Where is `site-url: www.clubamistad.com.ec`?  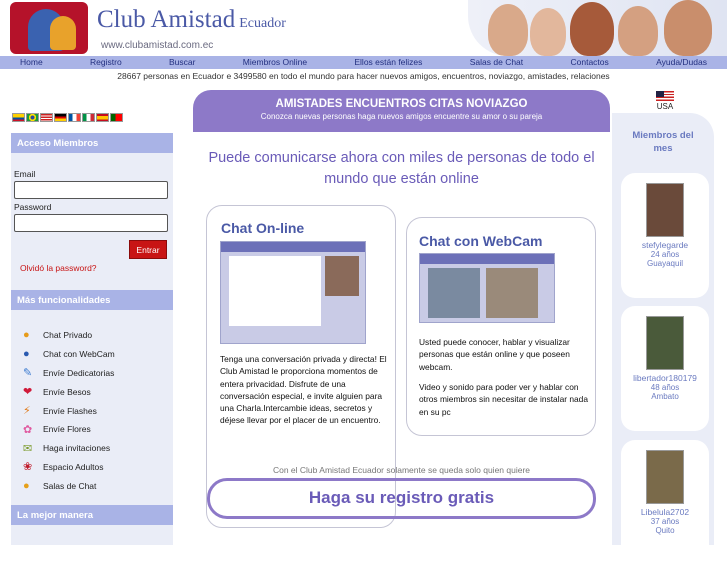 site-url: www.clubamistad.com.ec is located at coordinates (157, 45).